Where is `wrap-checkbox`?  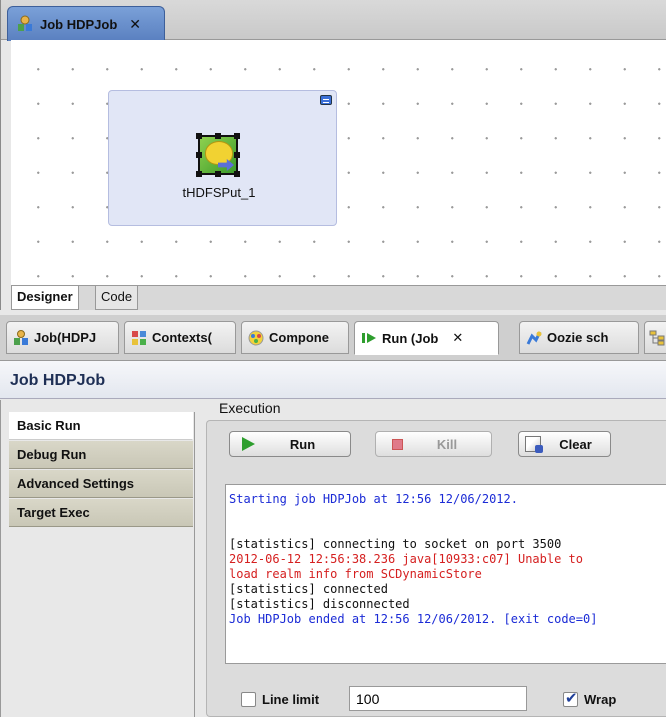
wrap-checkbox is located at coordinates (570, 698).